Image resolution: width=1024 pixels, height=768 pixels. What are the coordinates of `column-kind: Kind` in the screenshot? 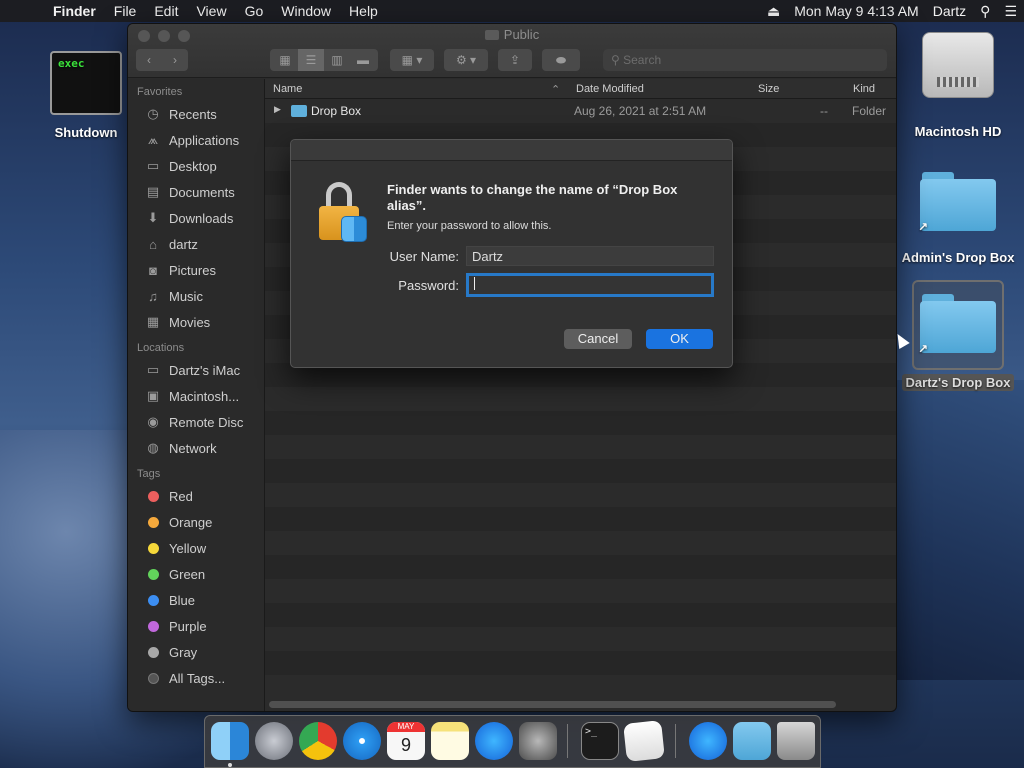 It's located at (864, 89).